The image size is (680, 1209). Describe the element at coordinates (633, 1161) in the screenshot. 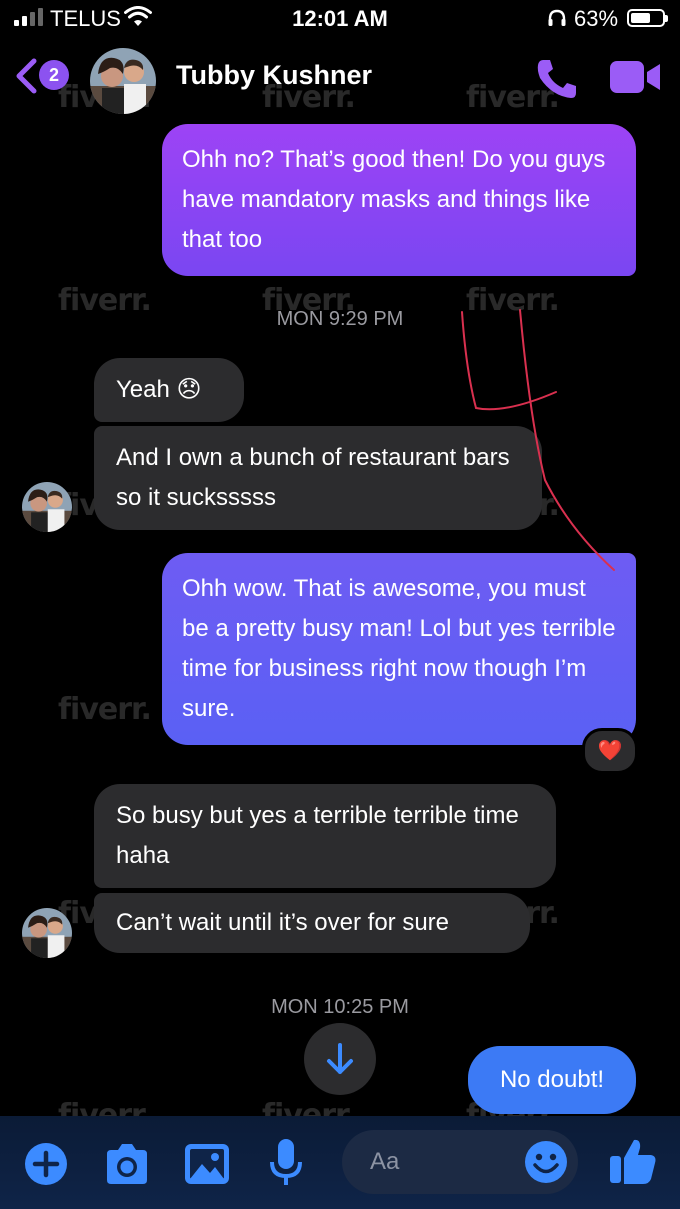

I see `thumbs-up-icon` at that location.